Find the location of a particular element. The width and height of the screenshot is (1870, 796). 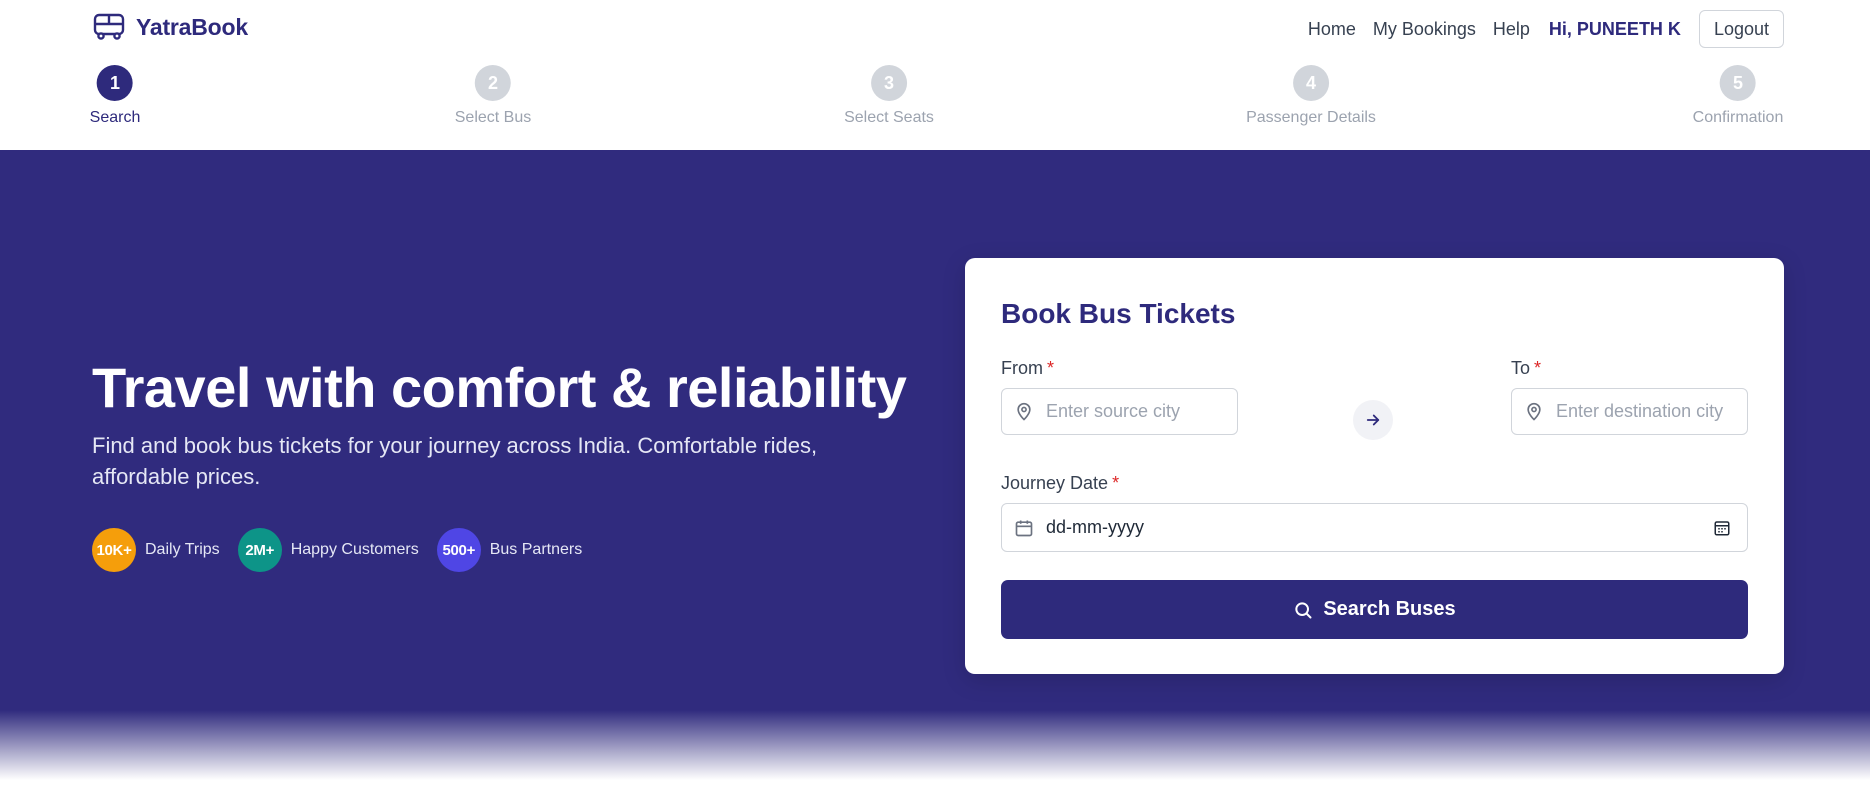

stat-badge: 10K+ is located at coordinates (114, 550).